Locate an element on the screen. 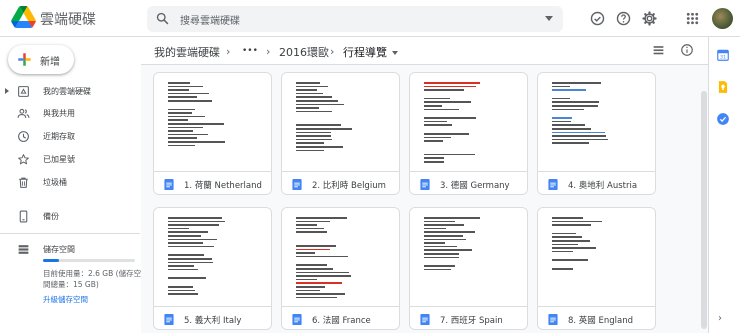  offline-ready-icon is located at coordinates (597, 18).